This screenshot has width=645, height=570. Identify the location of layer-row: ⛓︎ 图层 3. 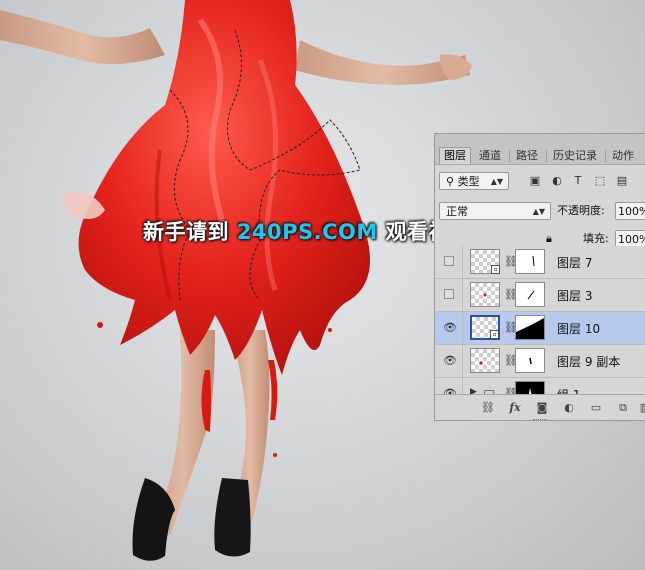
(540, 295).